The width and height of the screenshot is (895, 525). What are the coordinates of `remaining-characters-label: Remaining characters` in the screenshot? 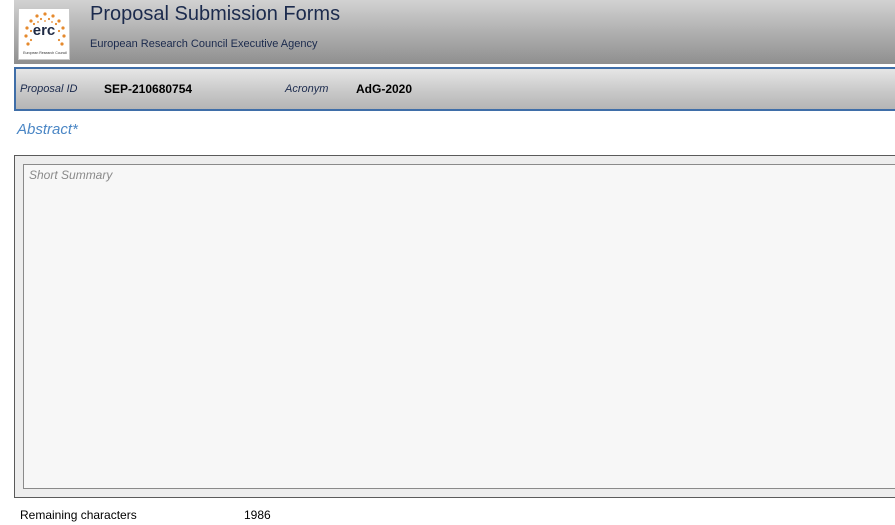 It's located at (78, 515).